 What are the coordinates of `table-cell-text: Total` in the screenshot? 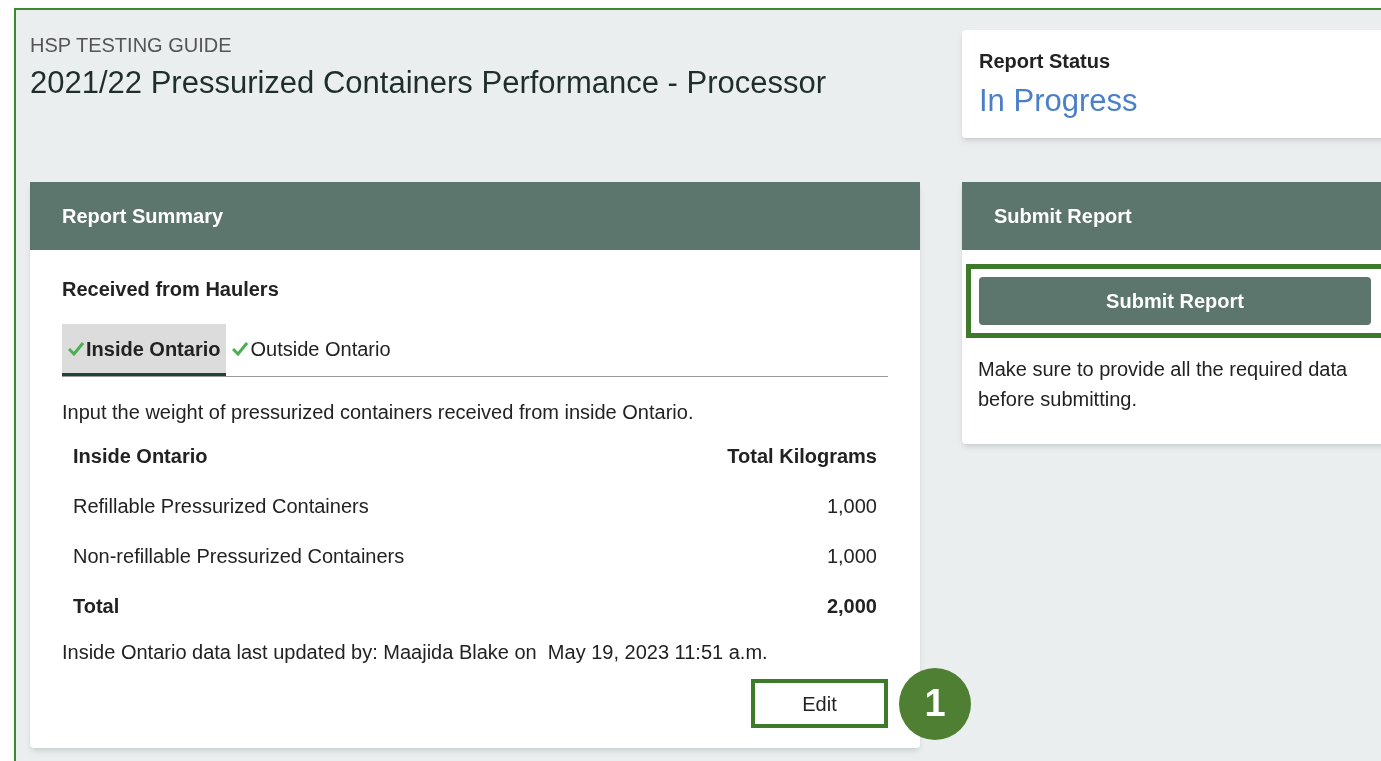 It's located at (96, 606).